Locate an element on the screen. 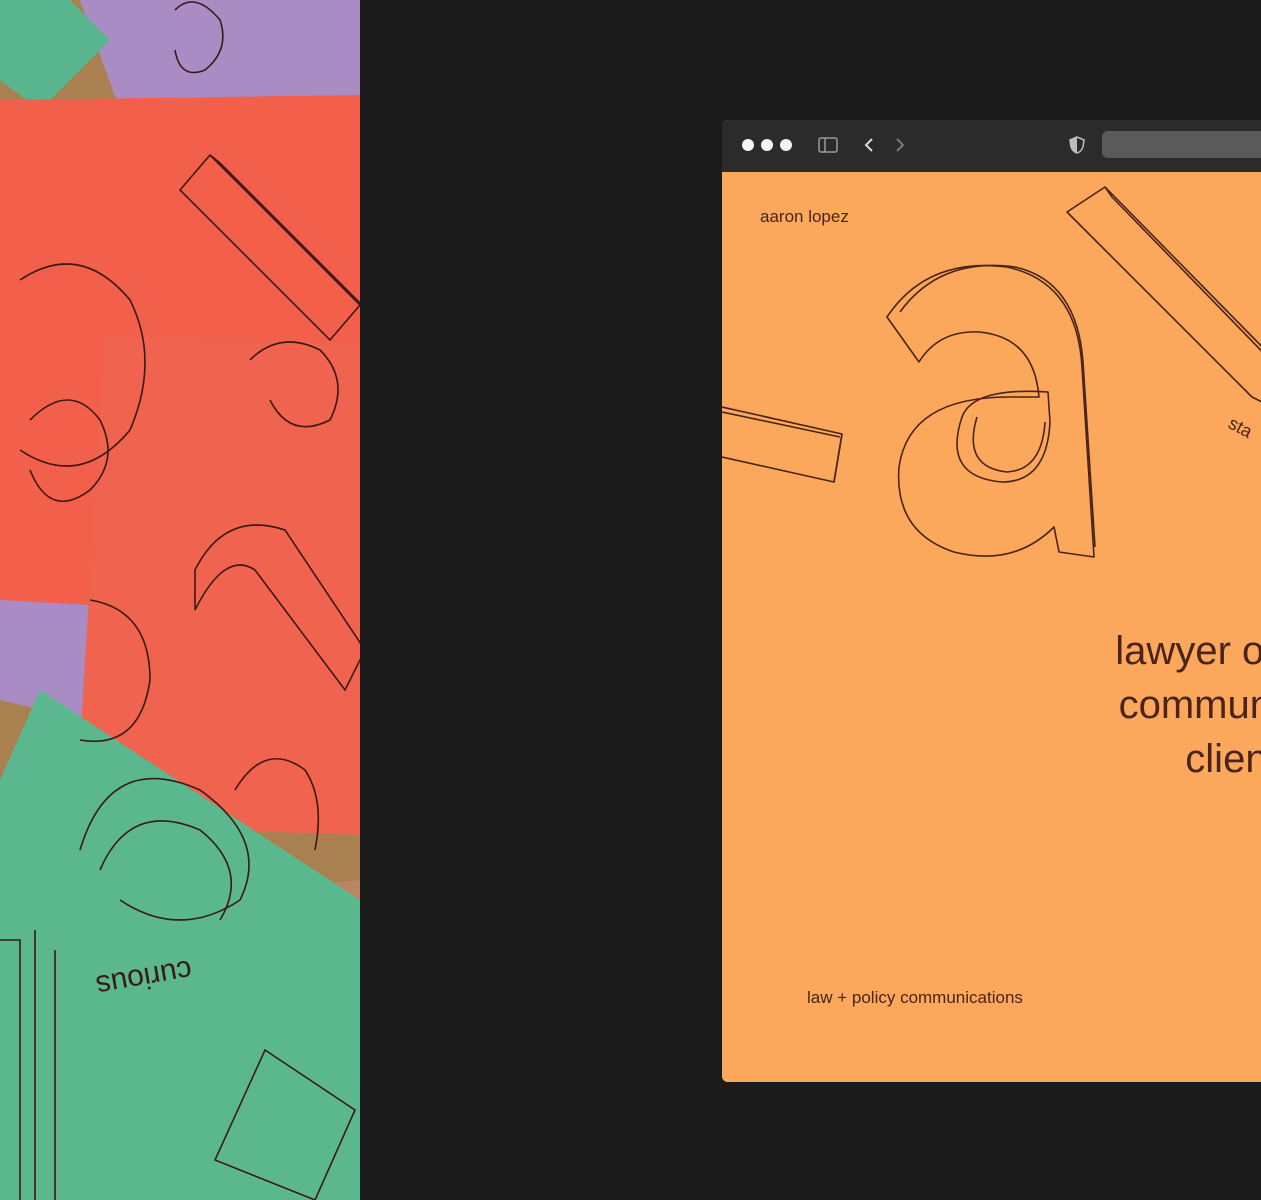 The width and height of the screenshot is (1261, 1200). hero-headline: lawyer optimiz communicatio clients is located at coordinates (1116, 705).